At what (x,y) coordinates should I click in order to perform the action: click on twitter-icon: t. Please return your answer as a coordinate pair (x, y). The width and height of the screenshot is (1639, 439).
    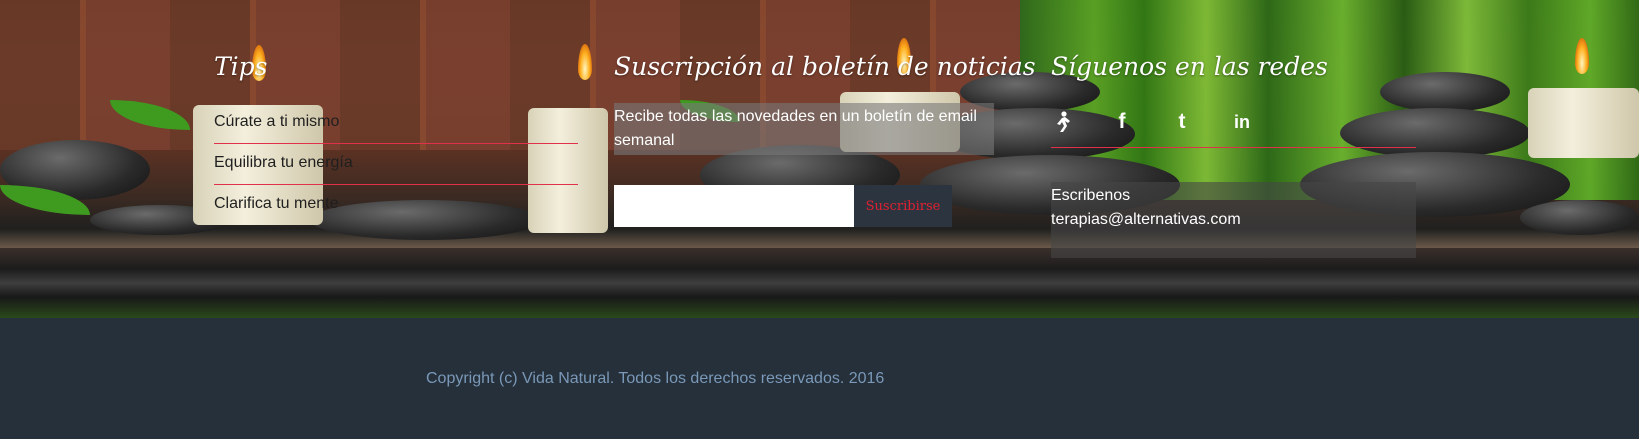
    Looking at the image, I should click on (1182, 121).